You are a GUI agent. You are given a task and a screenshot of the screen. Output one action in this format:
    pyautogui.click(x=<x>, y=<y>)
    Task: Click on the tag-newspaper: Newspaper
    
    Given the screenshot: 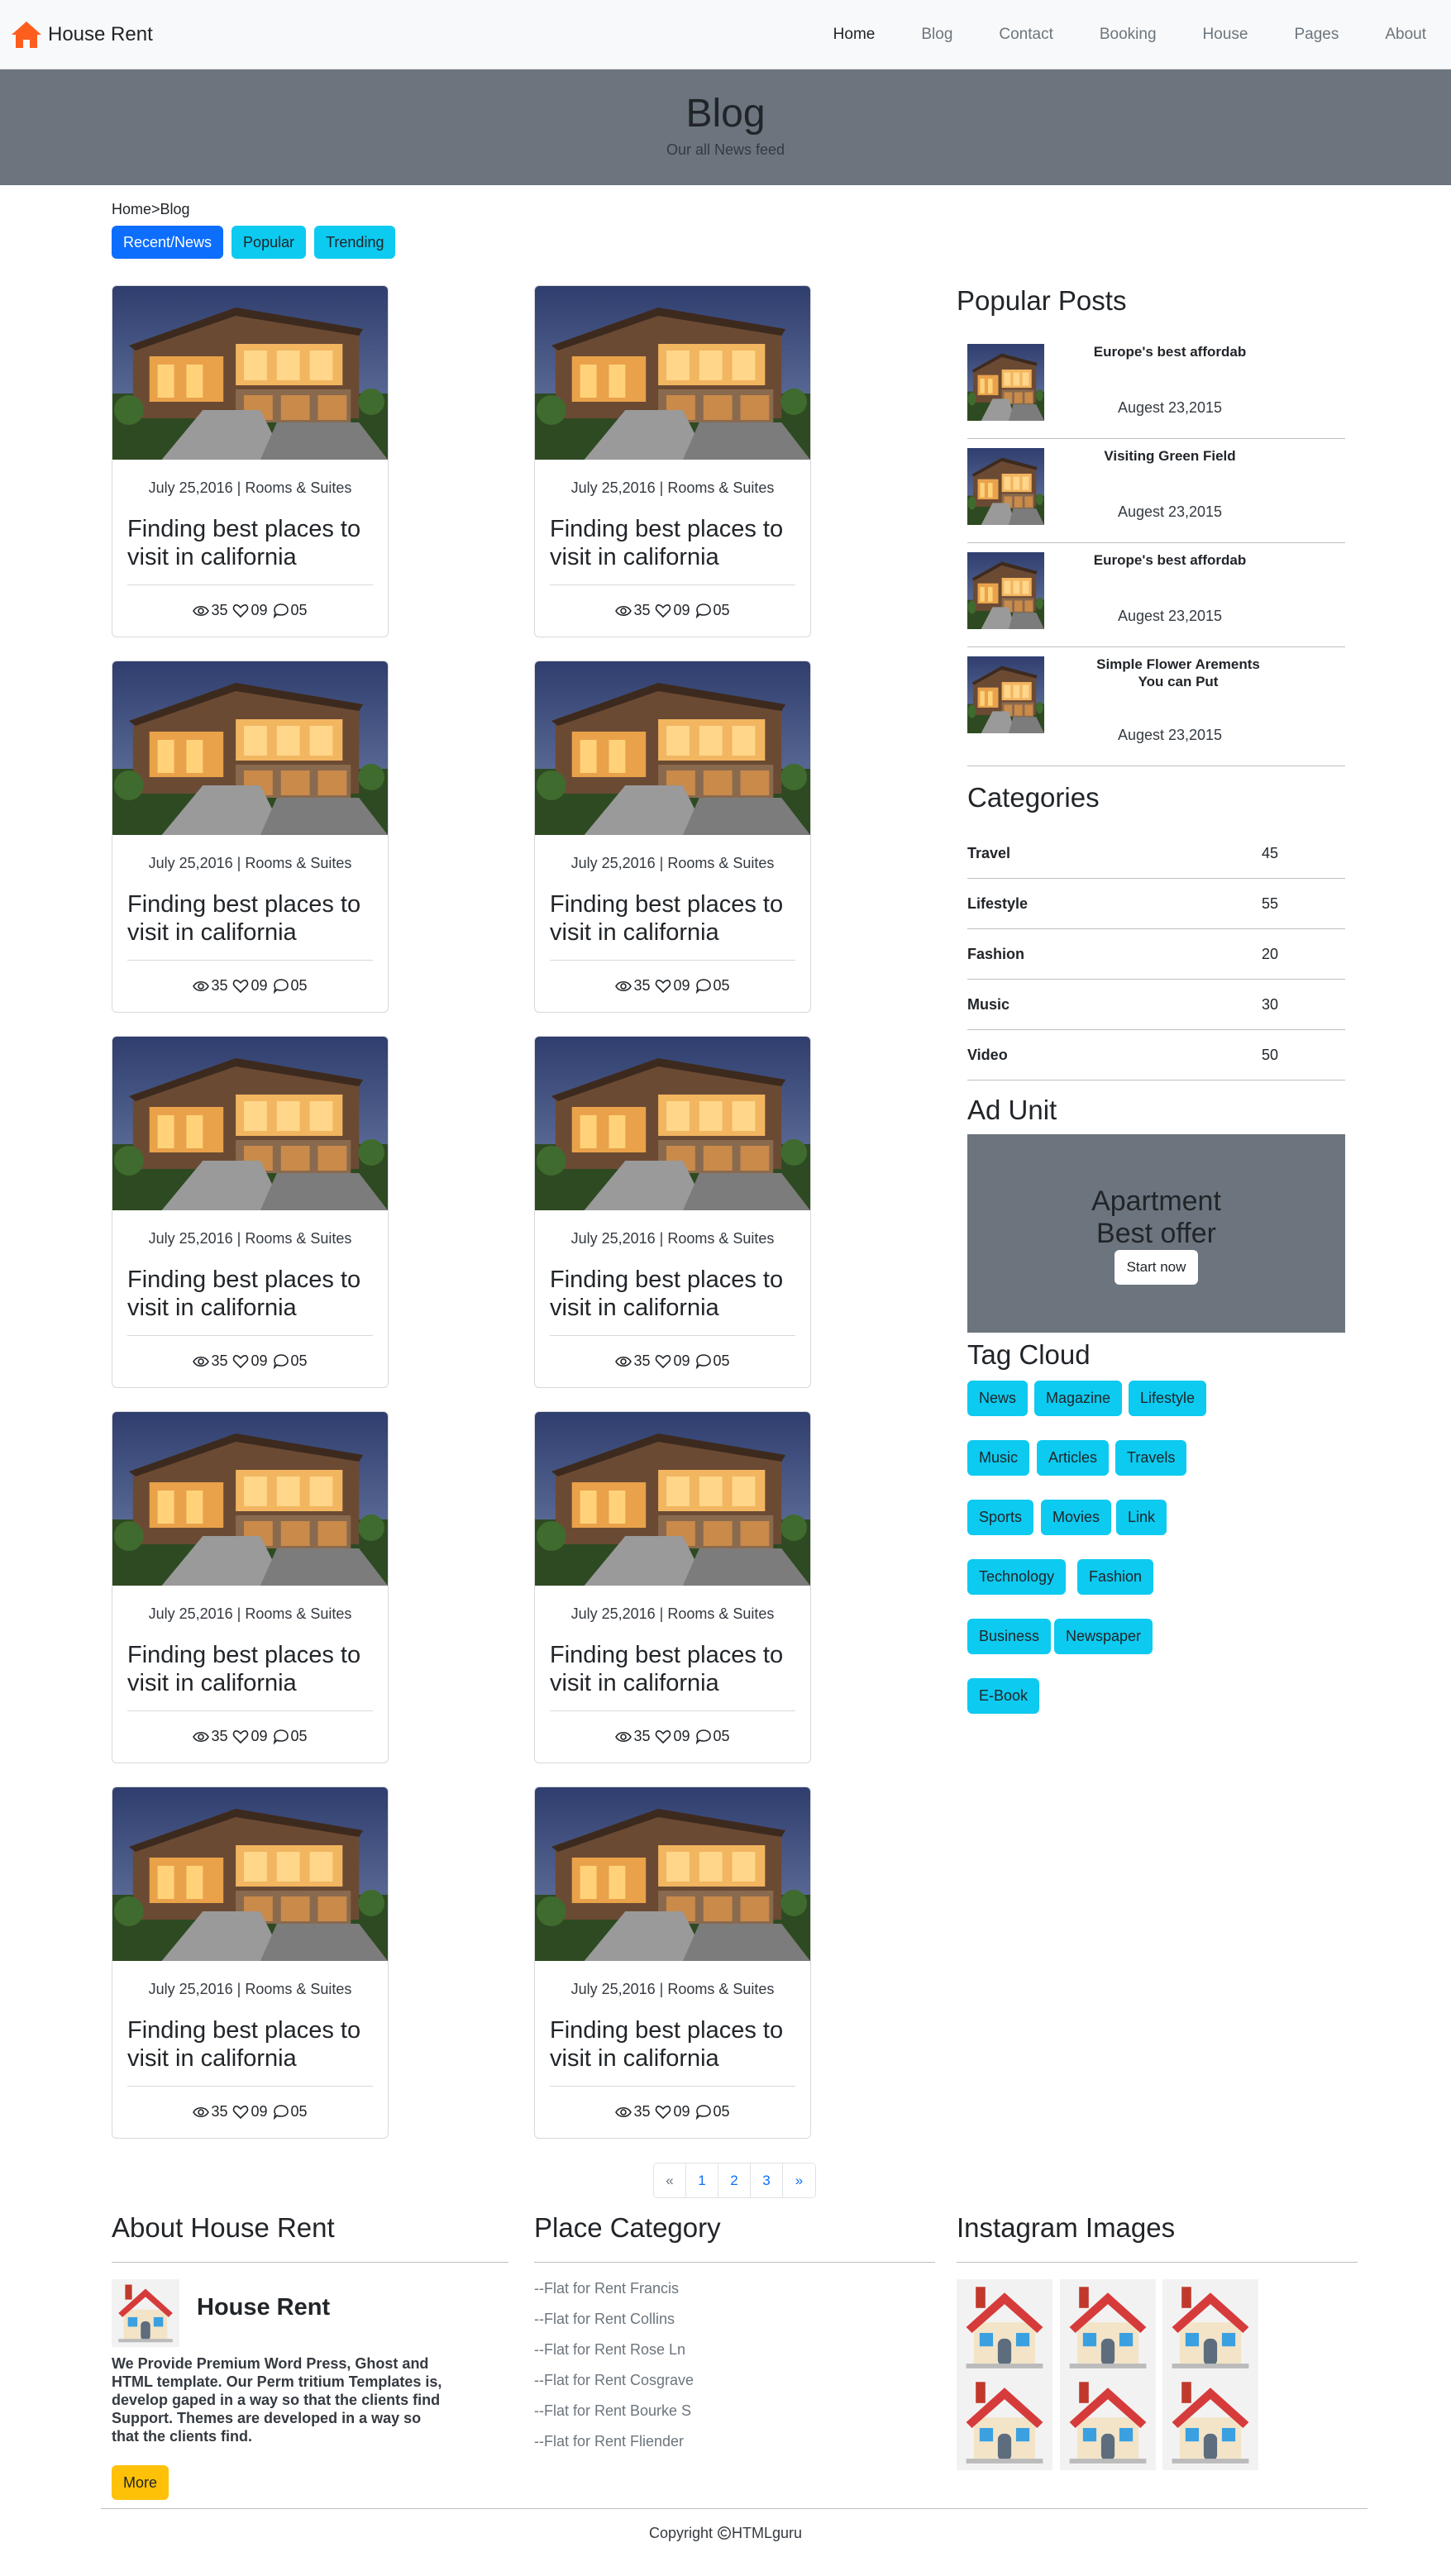 What is the action you would take?
    pyautogui.click(x=1104, y=1636)
    